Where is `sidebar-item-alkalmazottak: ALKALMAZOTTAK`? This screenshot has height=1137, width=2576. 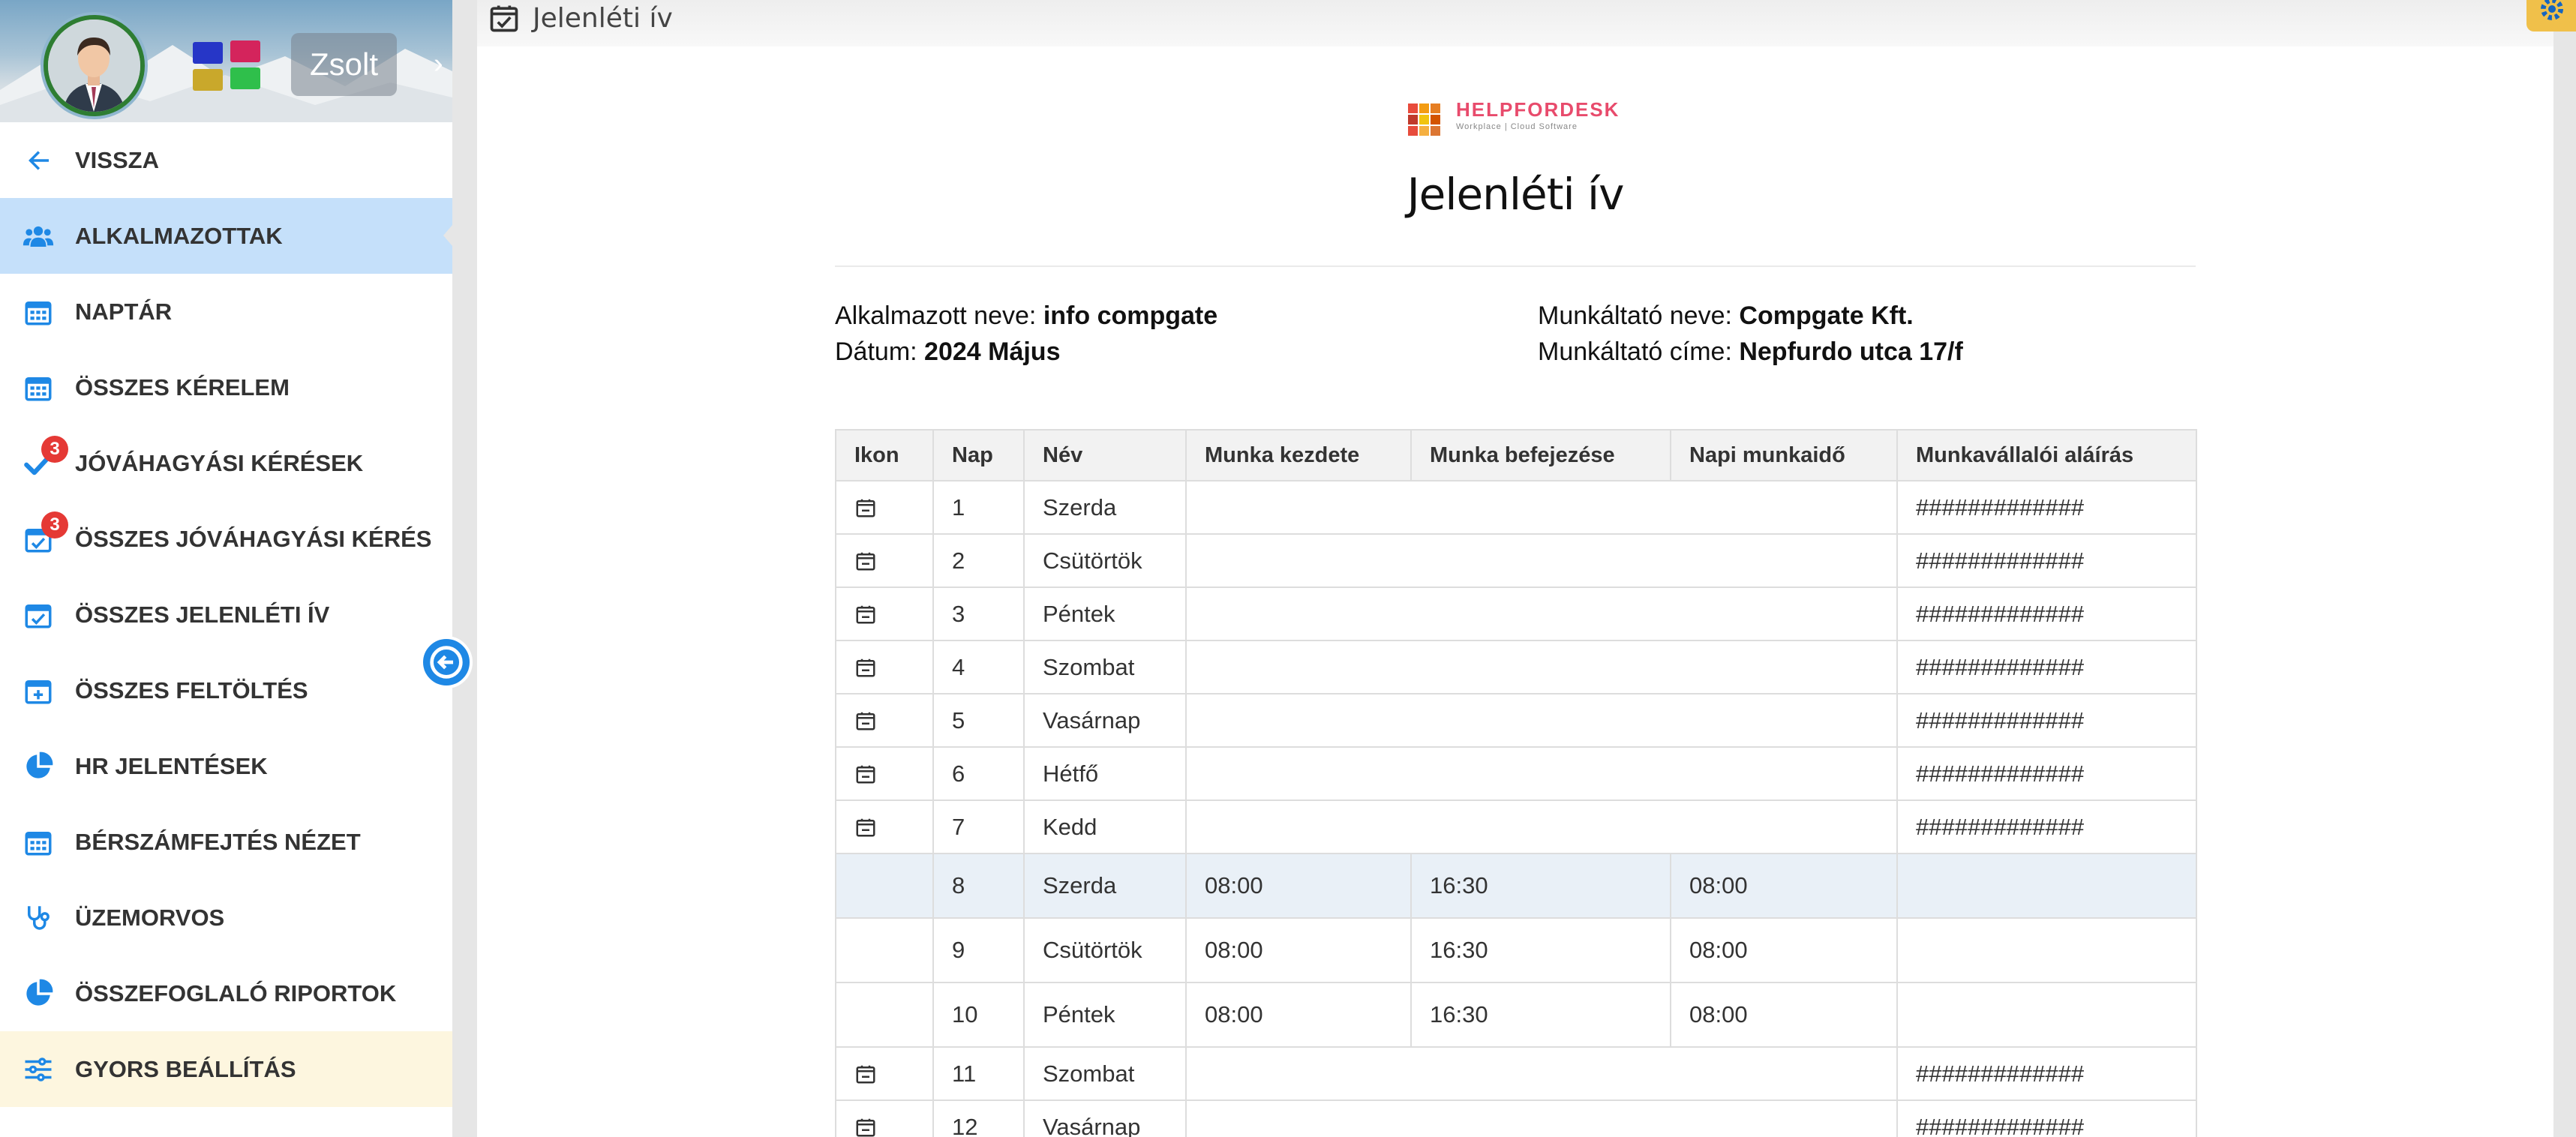
sidebar-item-alkalmazottak: ALKALMAZOTTAK is located at coordinates (226, 236).